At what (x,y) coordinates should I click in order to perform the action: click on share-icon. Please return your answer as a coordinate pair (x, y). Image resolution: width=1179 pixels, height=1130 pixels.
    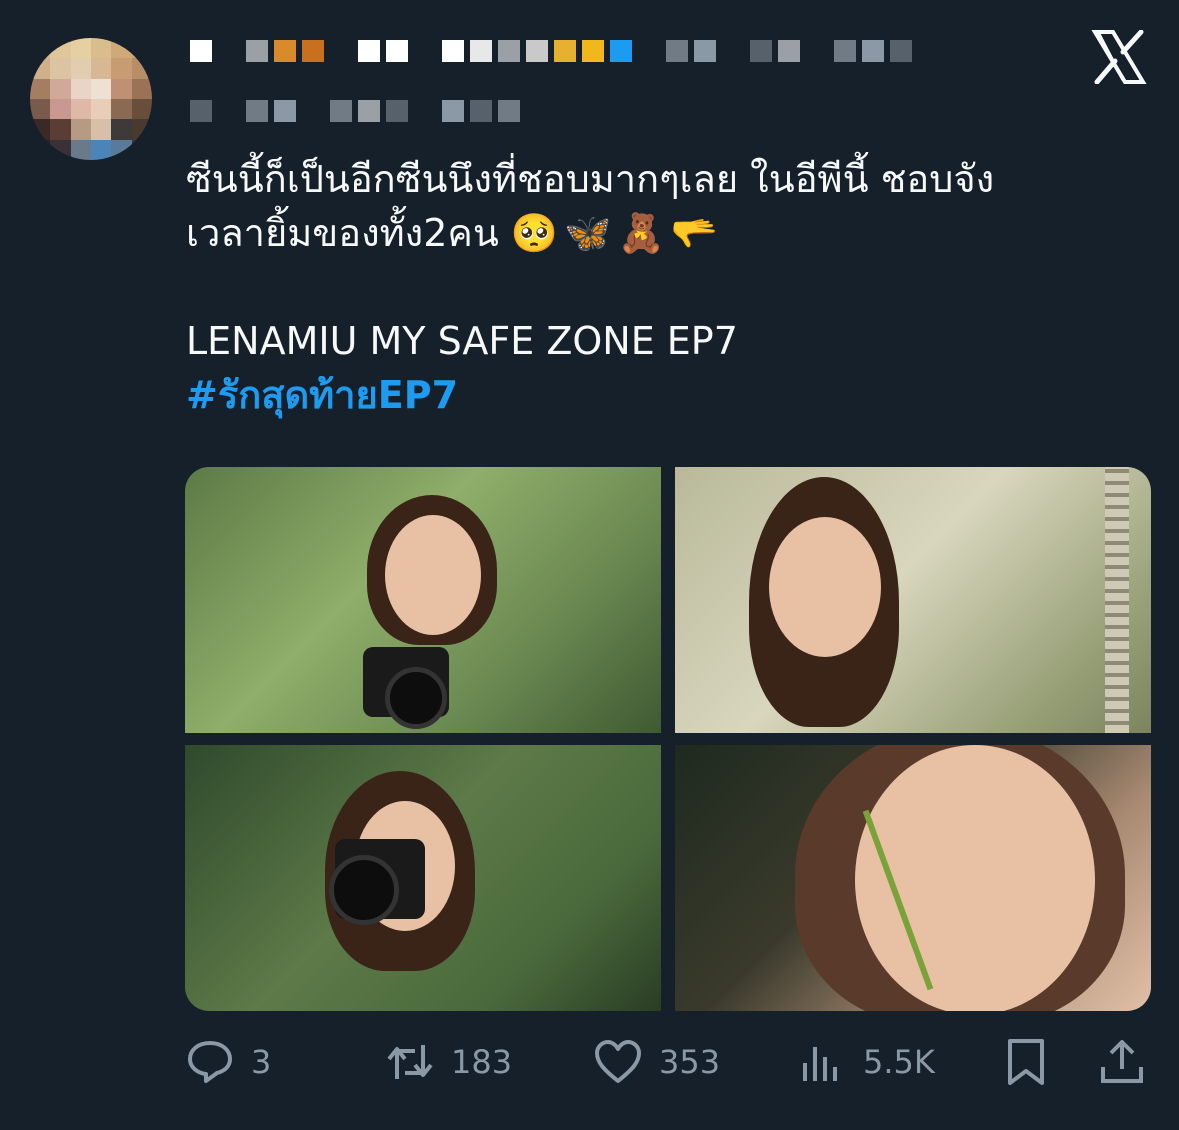
    Looking at the image, I should click on (1122, 1061).